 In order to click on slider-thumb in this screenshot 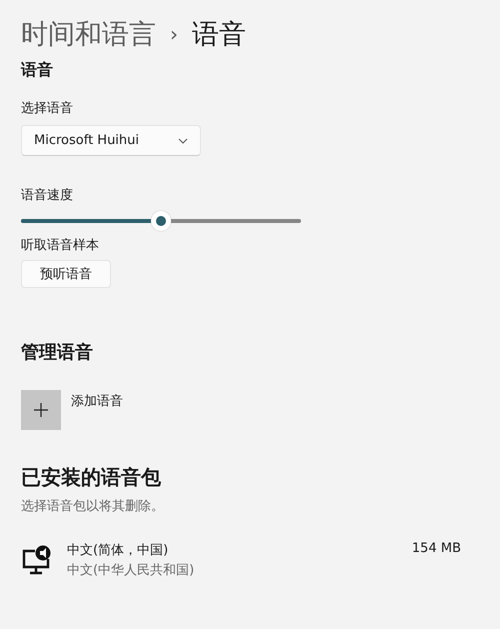, I will do `click(161, 221)`.